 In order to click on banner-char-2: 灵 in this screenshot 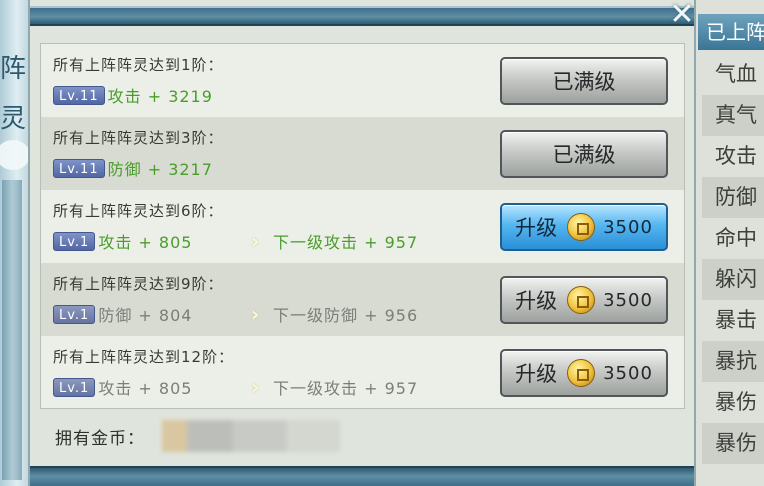, I will do `click(13, 119)`.